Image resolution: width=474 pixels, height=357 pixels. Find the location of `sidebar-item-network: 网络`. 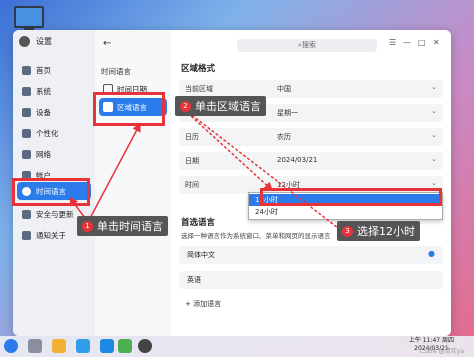

sidebar-item-network: 网络 is located at coordinates (54, 154).